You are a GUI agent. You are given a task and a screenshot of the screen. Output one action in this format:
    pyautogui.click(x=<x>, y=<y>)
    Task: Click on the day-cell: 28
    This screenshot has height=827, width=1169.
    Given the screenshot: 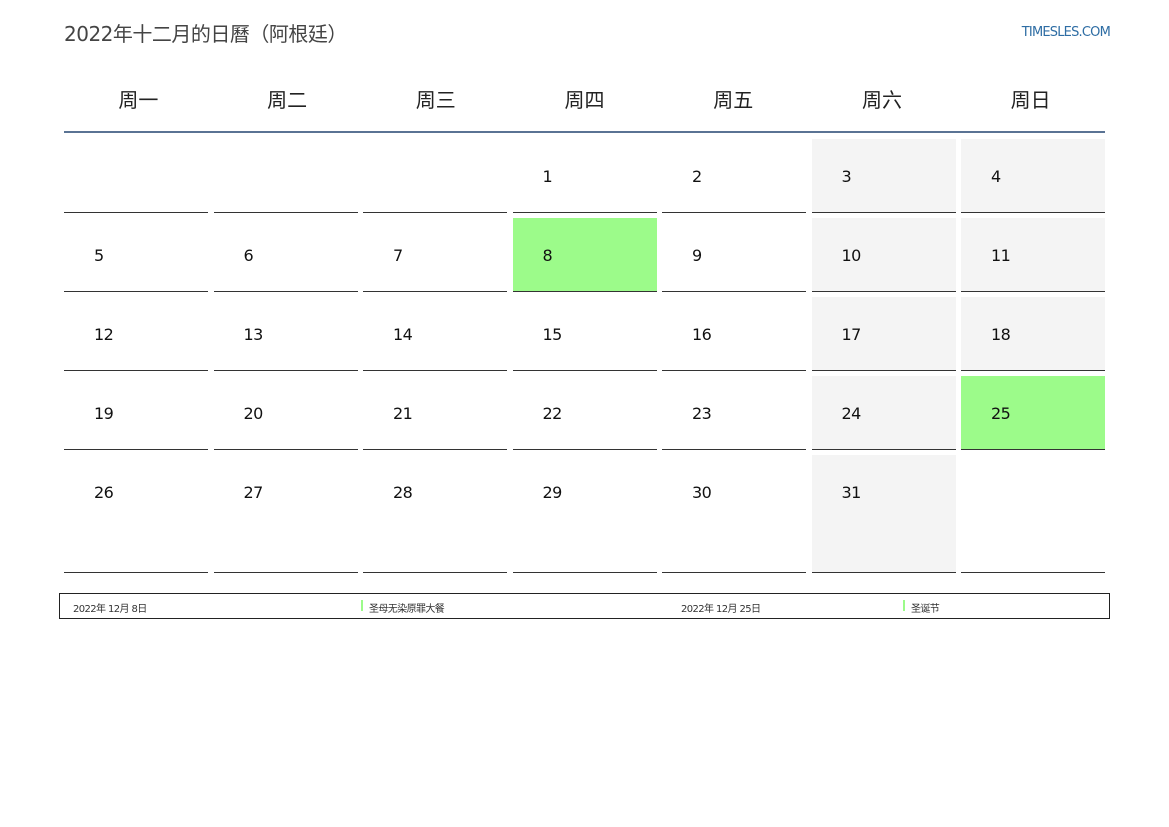 What is the action you would take?
    pyautogui.click(x=435, y=514)
    